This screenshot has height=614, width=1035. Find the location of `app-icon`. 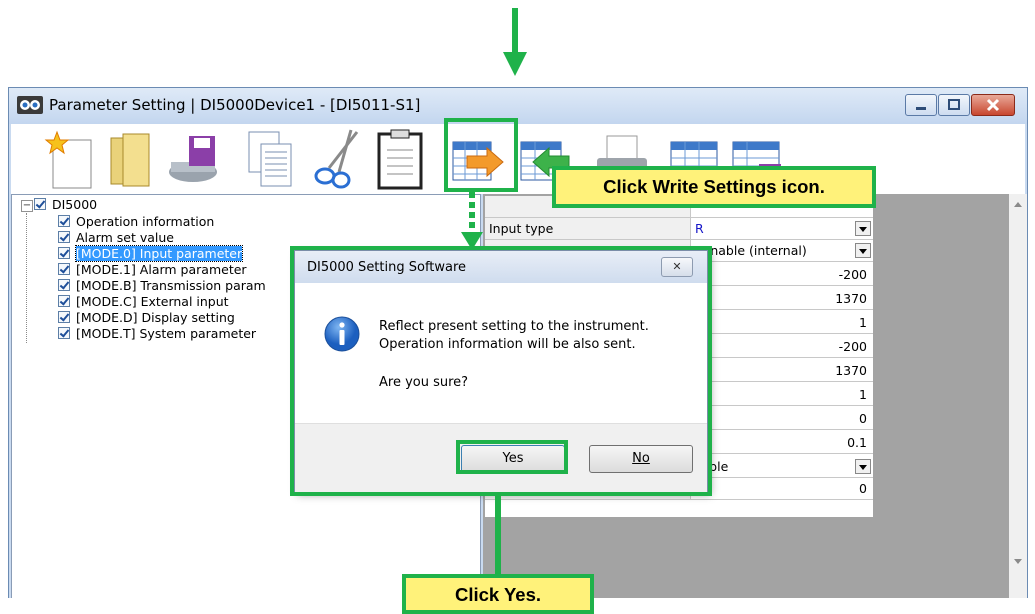

app-icon is located at coordinates (30, 105).